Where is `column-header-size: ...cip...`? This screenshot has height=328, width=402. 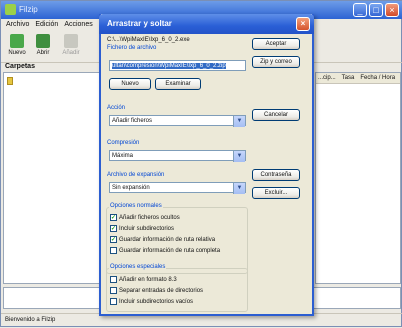
column-header-size: ...cip... is located at coordinates (327, 78).